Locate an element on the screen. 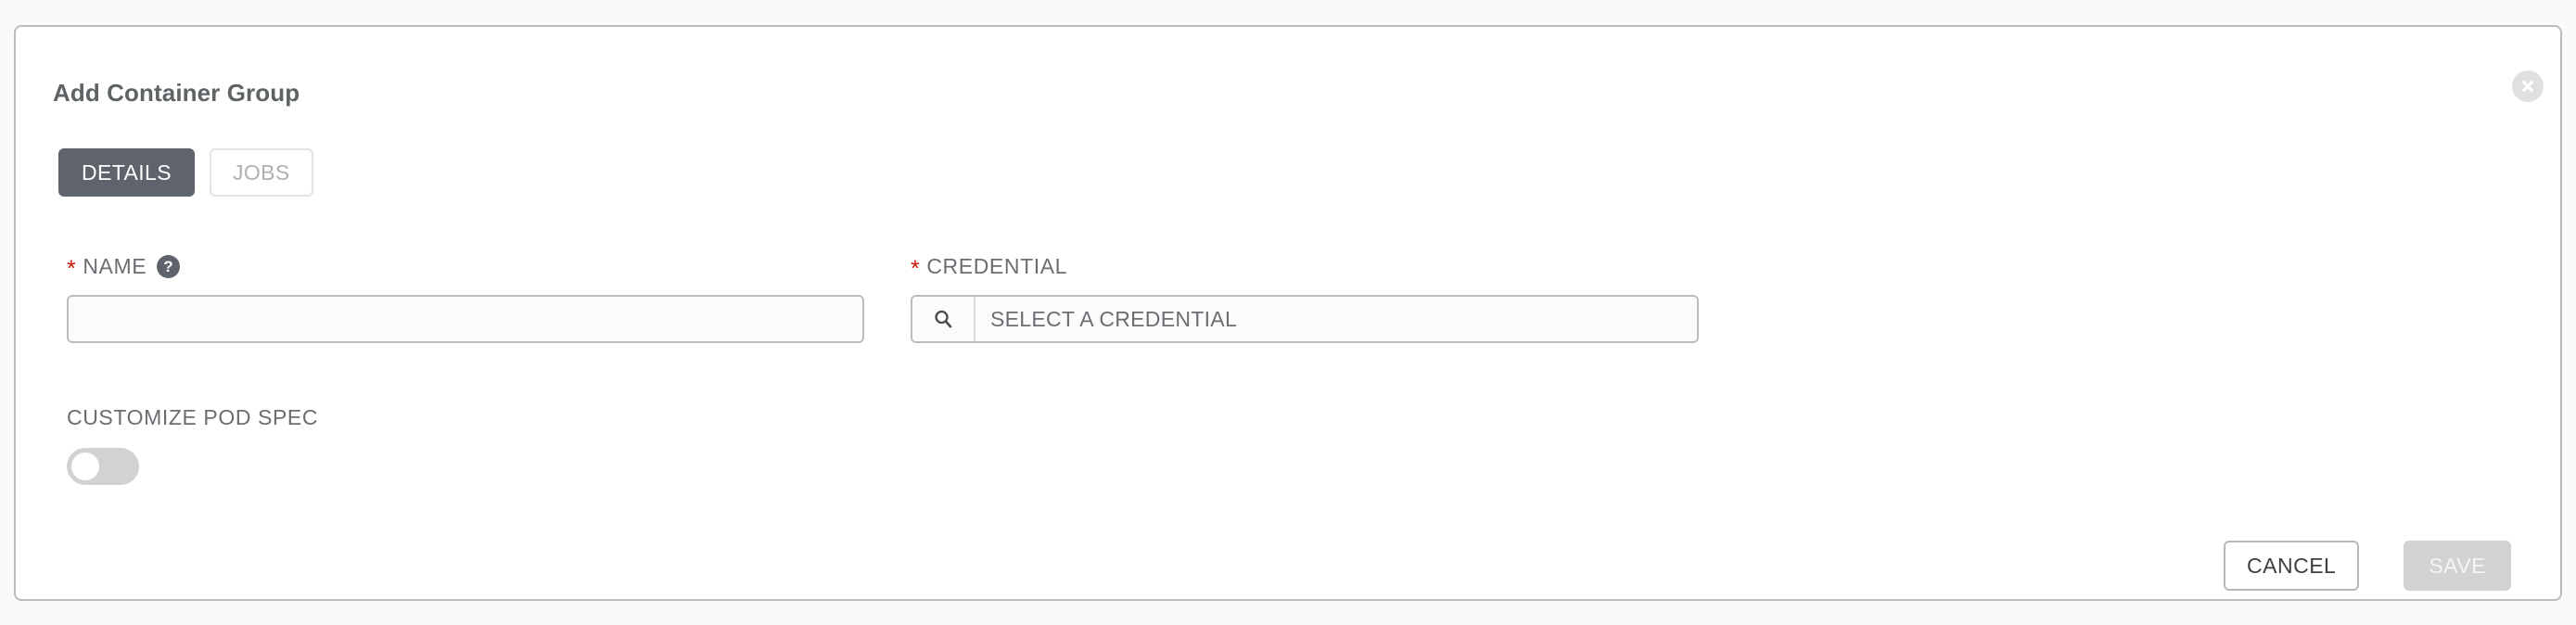 Image resolution: width=2576 pixels, height=625 pixels. customize-pod-spec-label: CUSTOMIZE POD SPEC is located at coordinates (193, 417).